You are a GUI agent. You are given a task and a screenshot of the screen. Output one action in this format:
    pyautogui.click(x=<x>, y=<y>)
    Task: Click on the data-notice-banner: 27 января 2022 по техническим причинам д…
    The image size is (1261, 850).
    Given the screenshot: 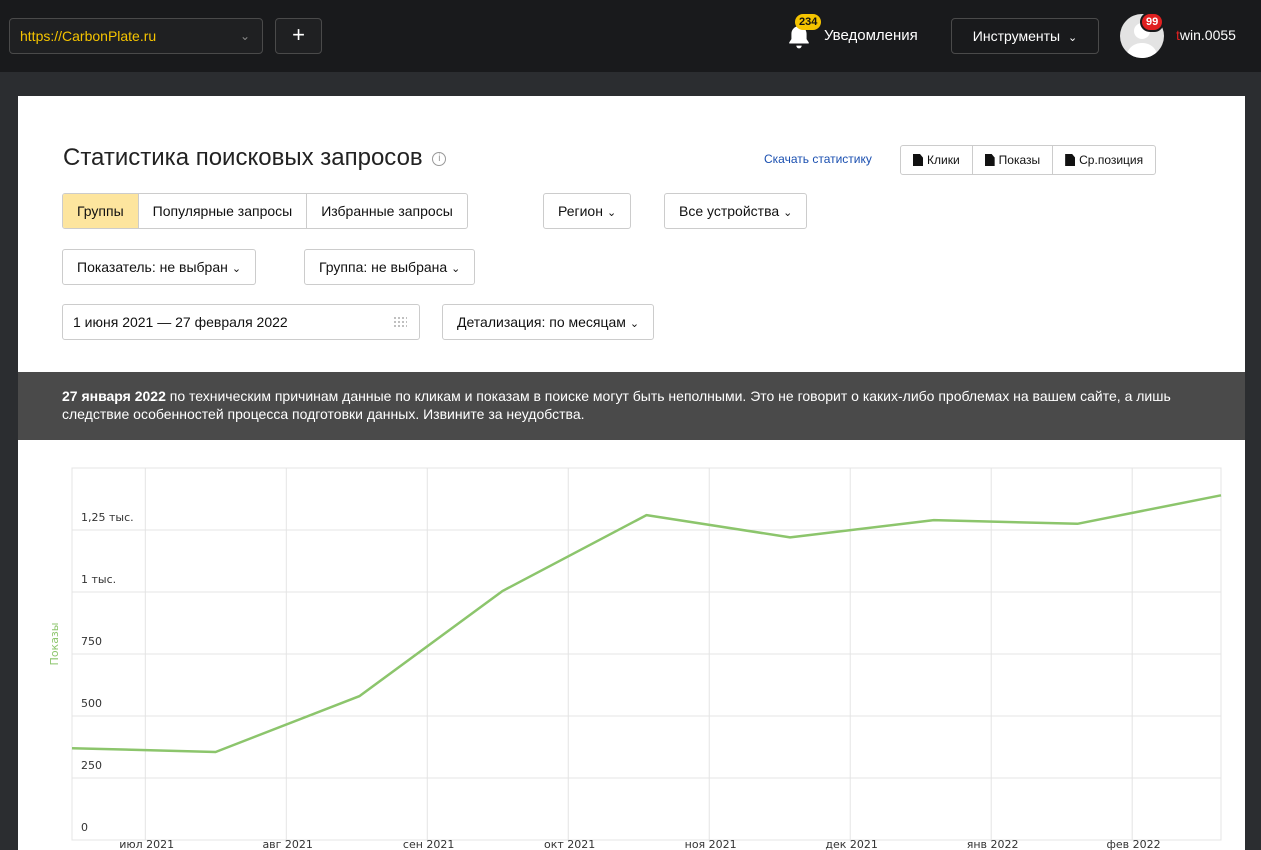 What is the action you would take?
    pyautogui.click(x=631, y=406)
    